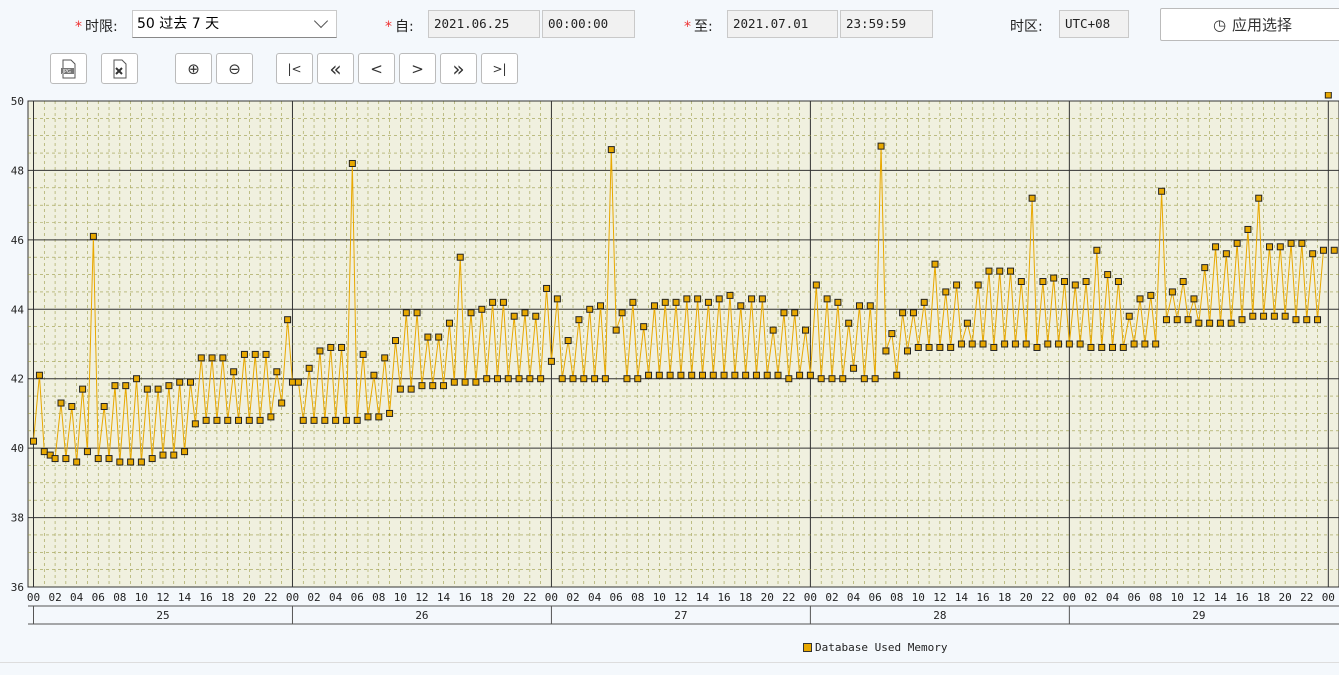  Describe the element at coordinates (417, 68) in the screenshot. I see `forward-button: >` at that location.